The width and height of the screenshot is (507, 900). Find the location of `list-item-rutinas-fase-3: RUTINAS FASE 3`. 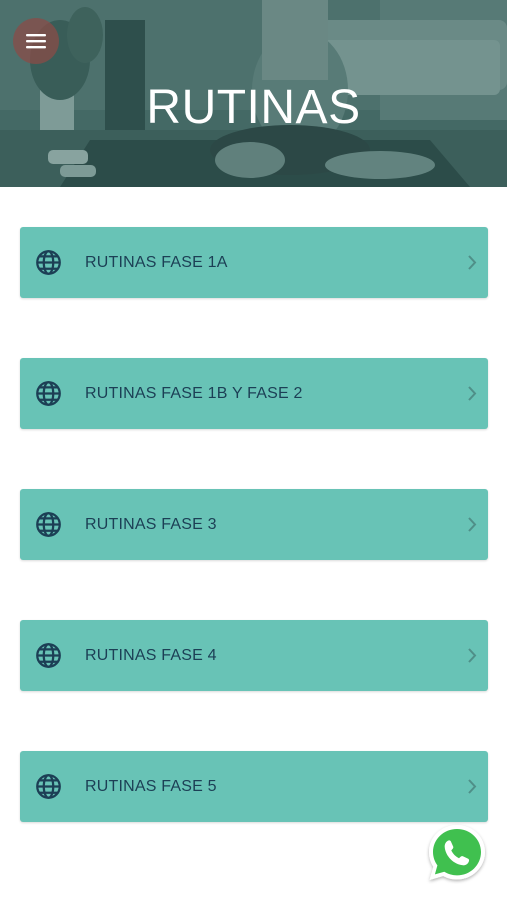

list-item-rutinas-fase-3: RUTINAS FASE 3 is located at coordinates (254, 524).